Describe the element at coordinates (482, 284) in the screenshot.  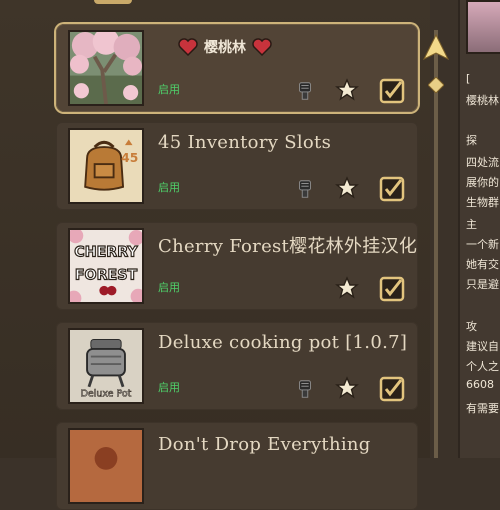
I see `details-line: 只是避` at that location.